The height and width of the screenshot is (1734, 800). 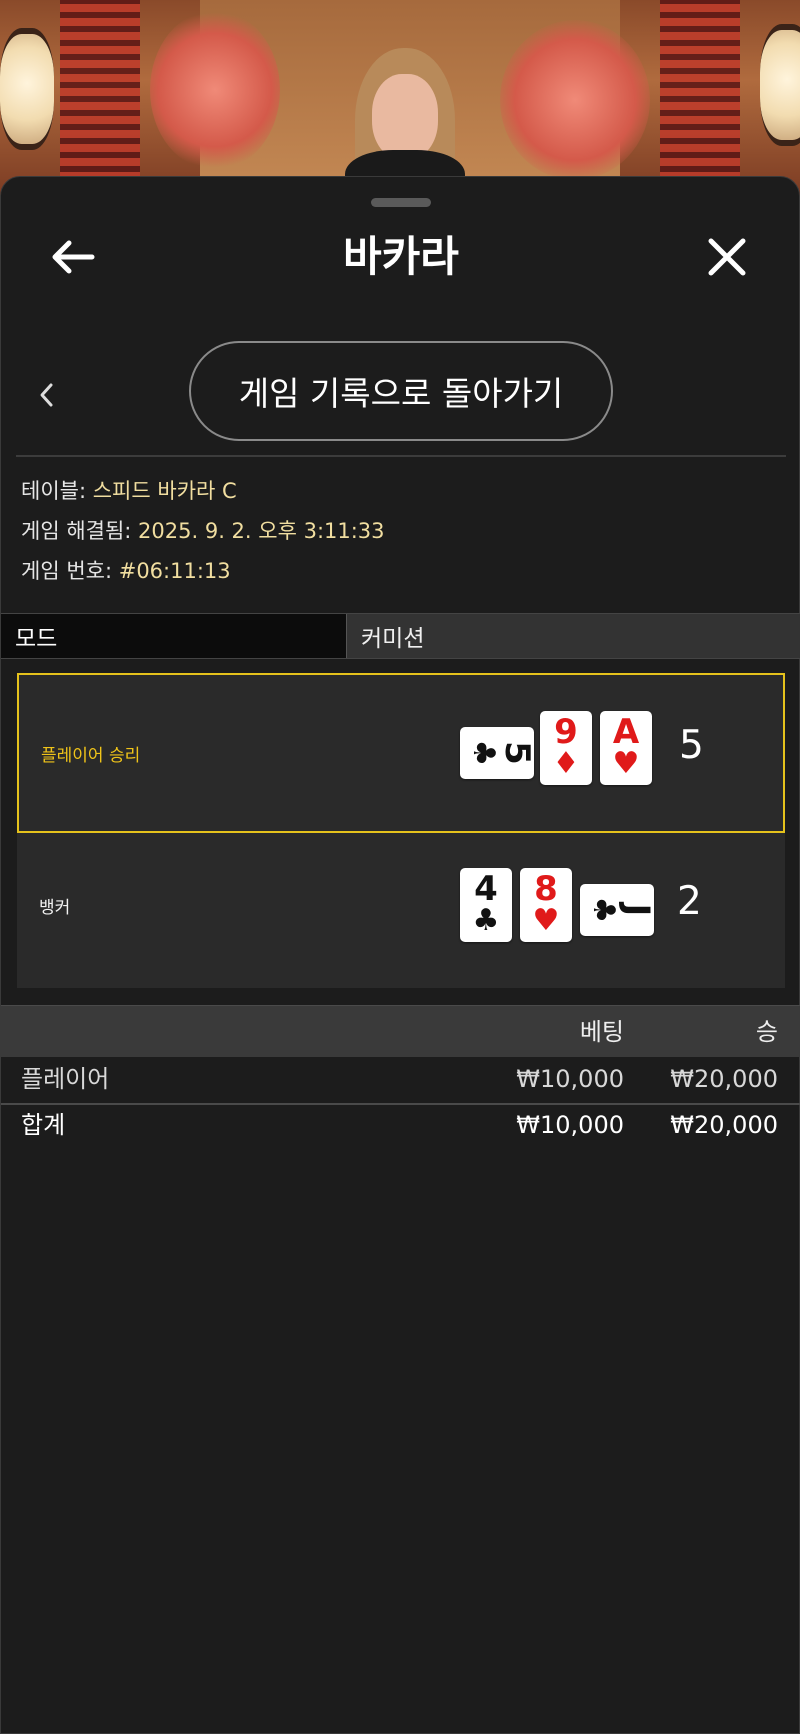 I want to click on player-score: 5, so click(x=691, y=745).